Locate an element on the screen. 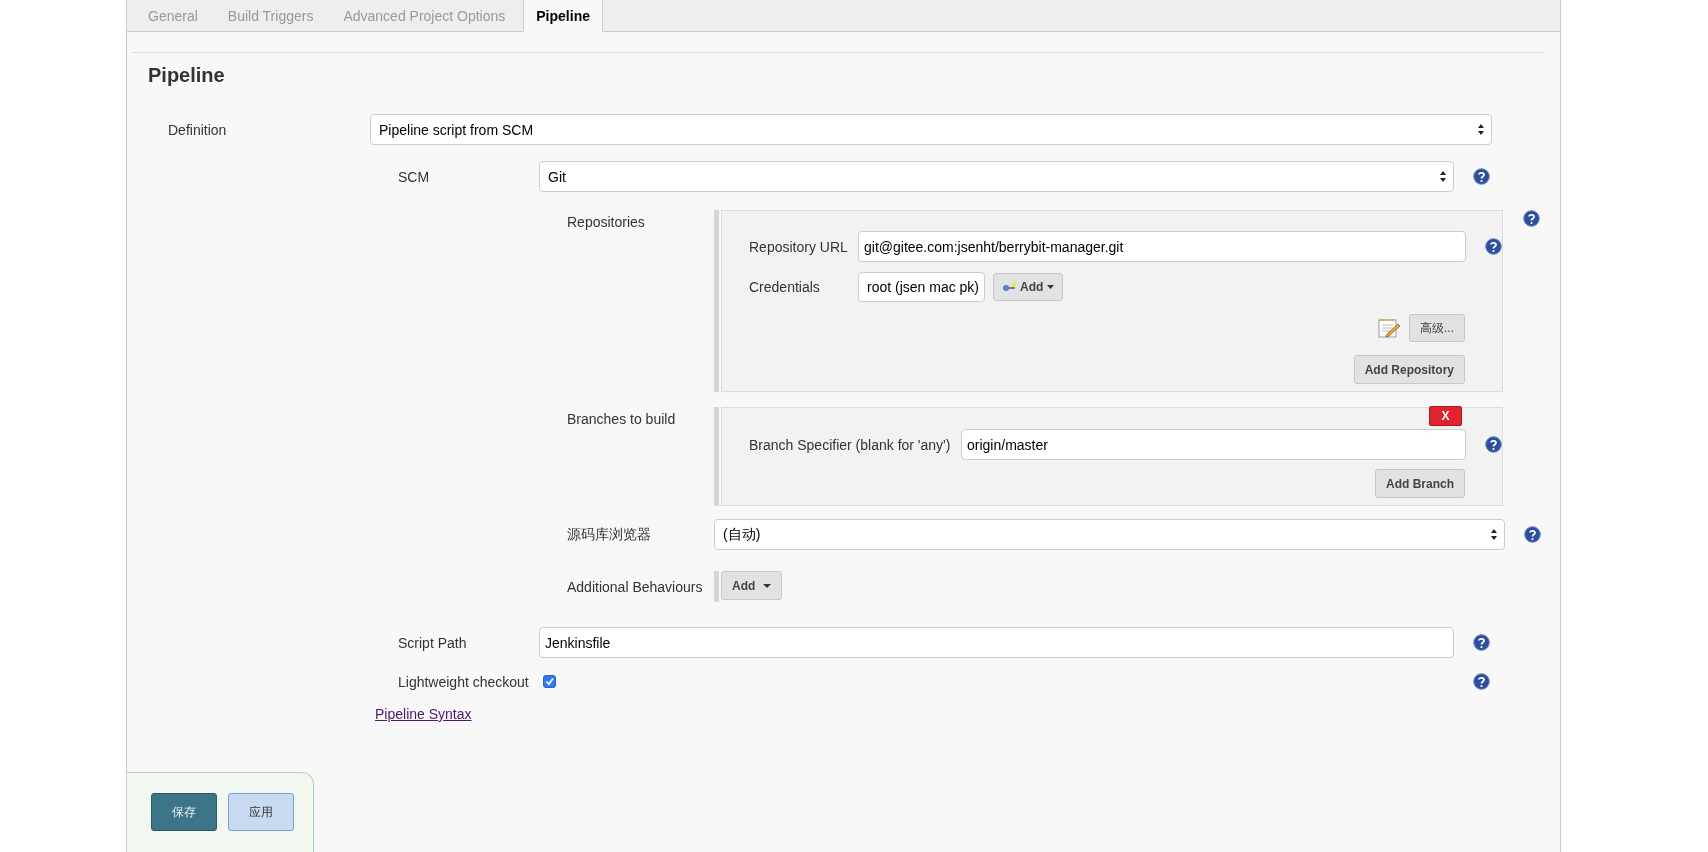  add-branch-button: Add Branch is located at coordinates (1420, 483).